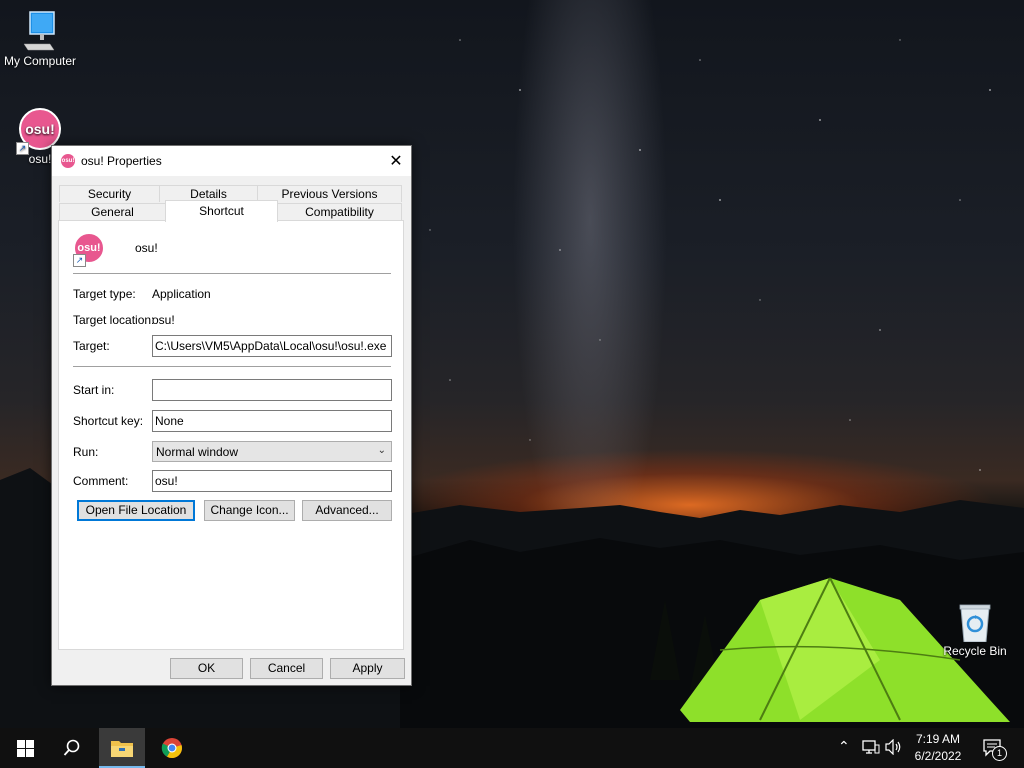 Image resolution: width=1024 pixels, height=768 pixels. Describe the element at coordinates (109, 193) in the screenshot. I see `tab-security: Security` at that location.